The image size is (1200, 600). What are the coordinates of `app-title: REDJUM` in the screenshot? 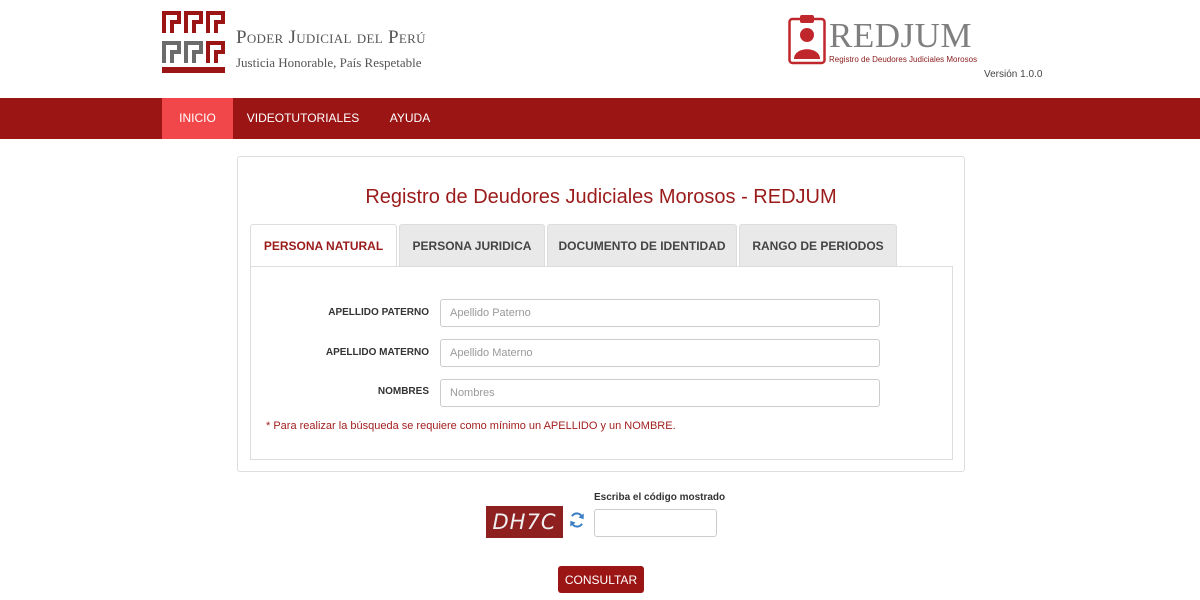 It's located at (901, 35).